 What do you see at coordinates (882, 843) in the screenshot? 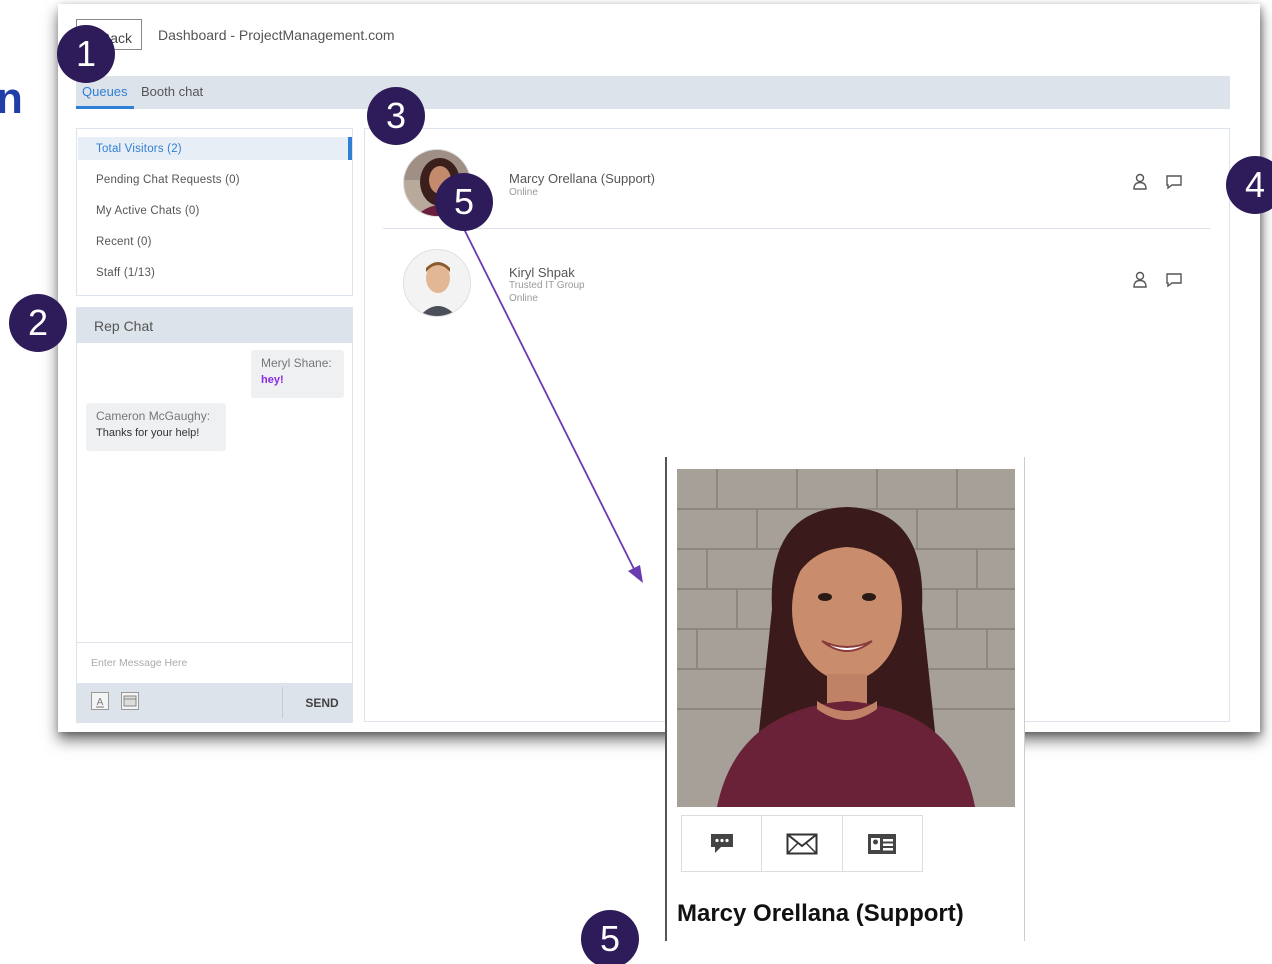
I see `contact-card-icon` at bounding box center [882, 843].